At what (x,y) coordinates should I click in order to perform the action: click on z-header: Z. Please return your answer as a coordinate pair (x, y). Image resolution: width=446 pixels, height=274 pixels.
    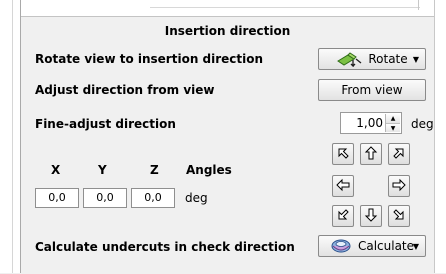
    Looking at the image, I should click on (154, 170).